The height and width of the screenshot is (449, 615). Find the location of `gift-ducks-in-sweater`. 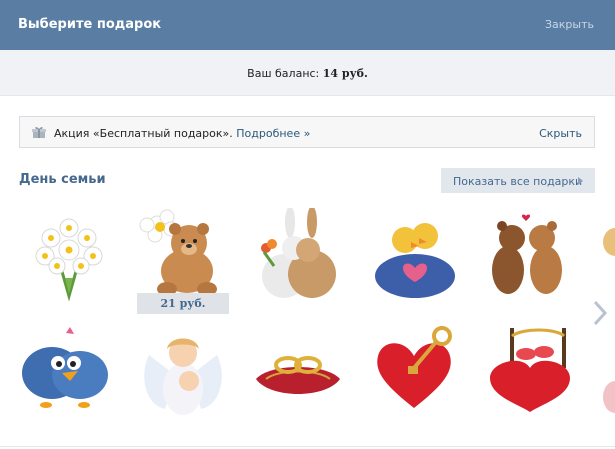

gift-ducks-in-sweater is located at coordinates (415, 256).